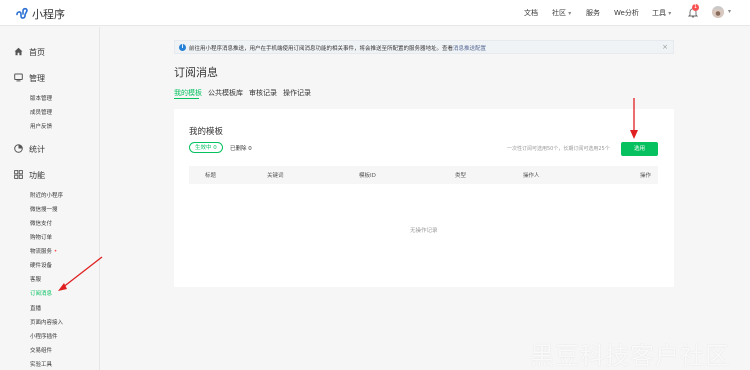 The image size is (750, 370). What do you see at coordinates (263, 93) in the screenshot?
I see `tab-review-records: 审核记录` at bounding box center [263, 93].